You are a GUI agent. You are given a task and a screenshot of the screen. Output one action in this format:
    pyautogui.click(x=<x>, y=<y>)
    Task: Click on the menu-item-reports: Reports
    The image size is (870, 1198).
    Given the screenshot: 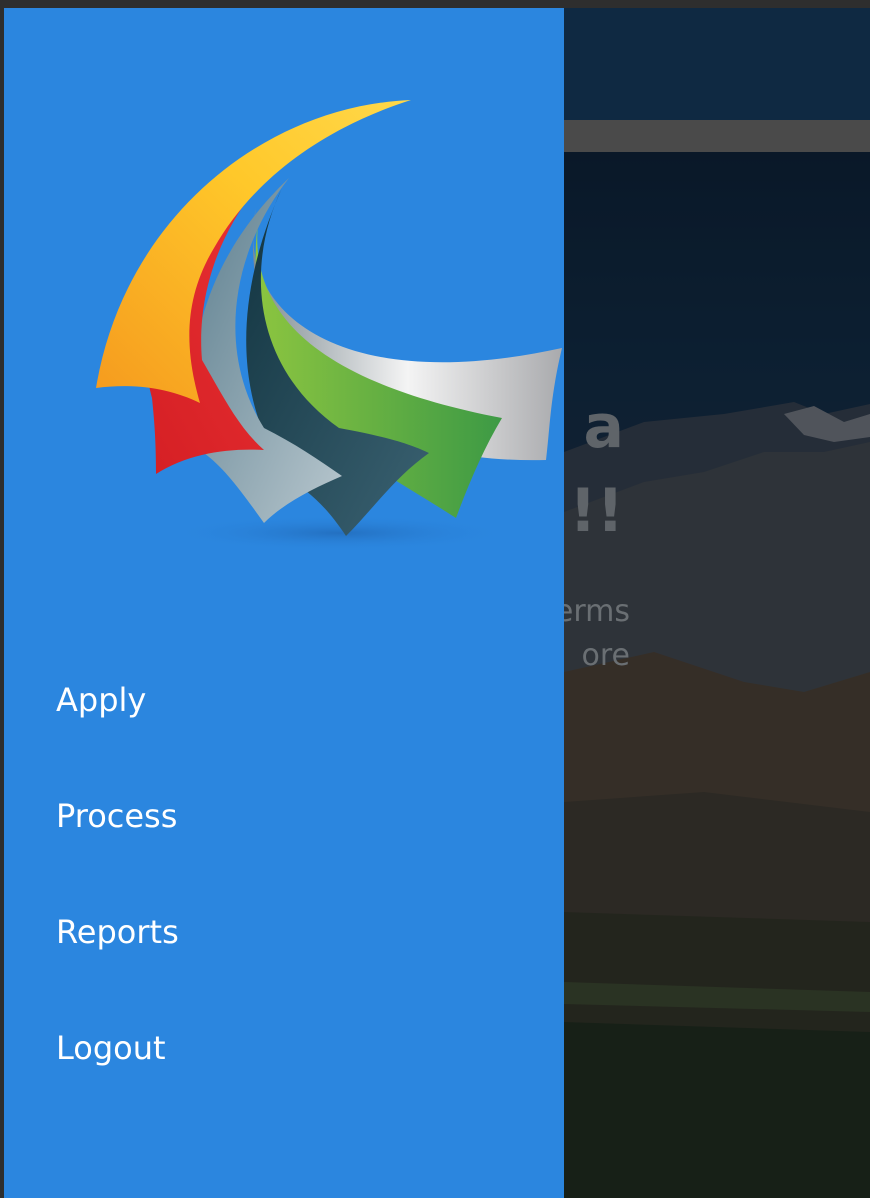 What is the action you would take?
    pyautogui.click(x=117, y=958)
    